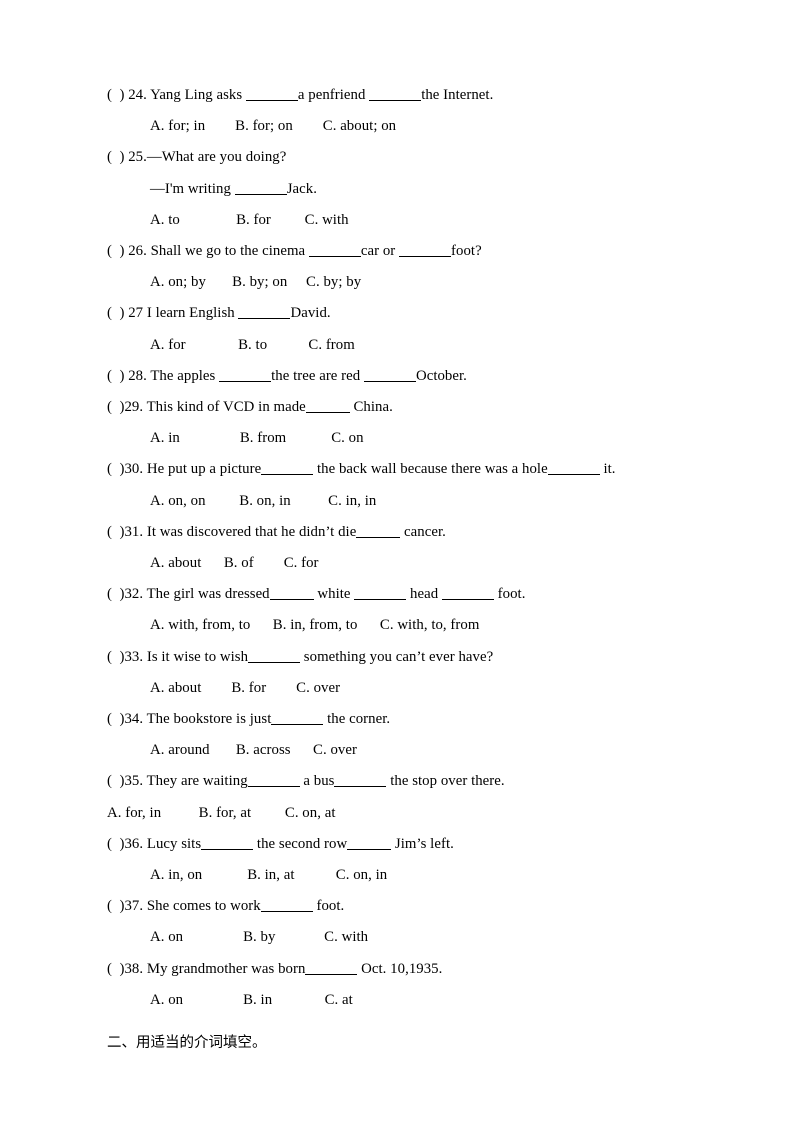 Image resolution: width=794 pixels, height=1123 pixels. What do you see at coordinates (127, 781) in the screenshot?
I see `question-marker: ( )35.` at bounding box center [127, 781].